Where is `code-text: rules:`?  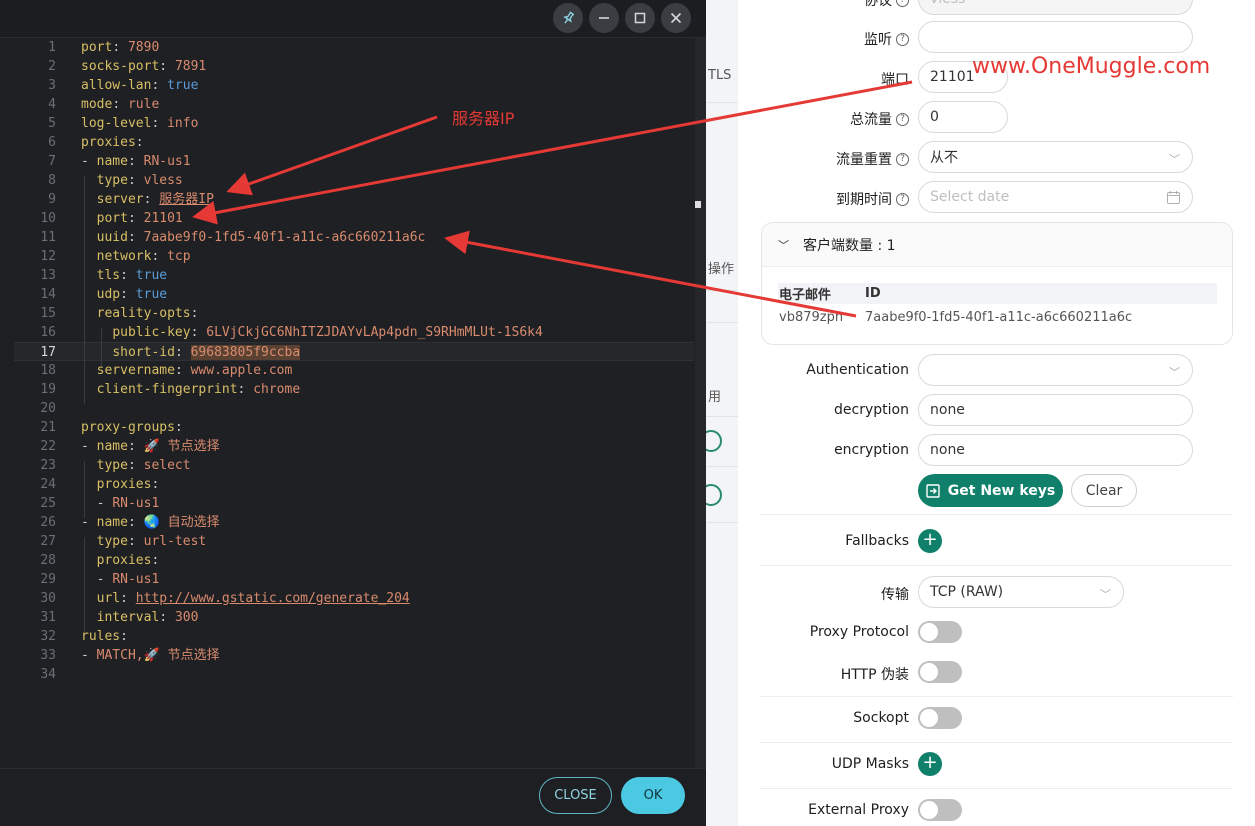 code-text: rules: is located at coordinates (104, 636).